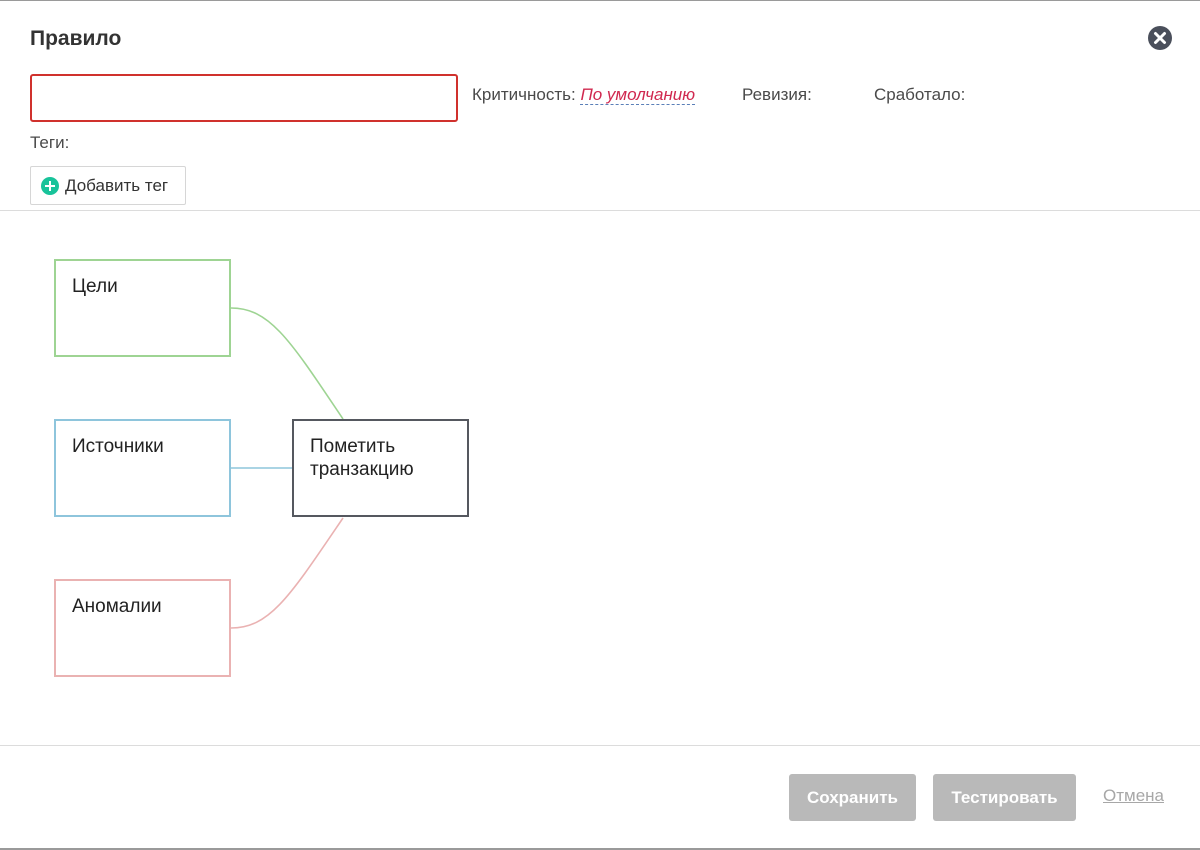 This screenshot has width=1200, height=850. I want to click on revision-label: Ревизия:, so click(777, 94).